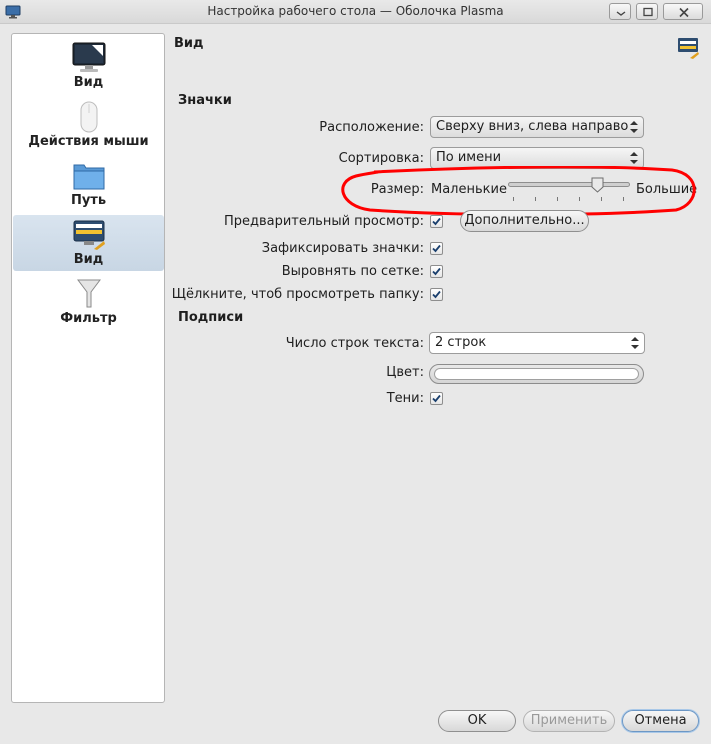 This screenshot has width=711, height=744. What do you see at coordinates (88, 141) in the screenshot?
I see `sidebar-item-label: Действия мыши` at bounding box center [88, 141].